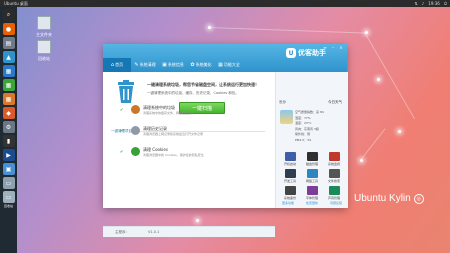 The image size is (450, 253). What do you see at coordinates (225, 3) in the screenshot?
I see `top-panel: Ubuntu 桌面 ⇅ ♪ 19:36 ⏻` at bounding box center [225, 3].